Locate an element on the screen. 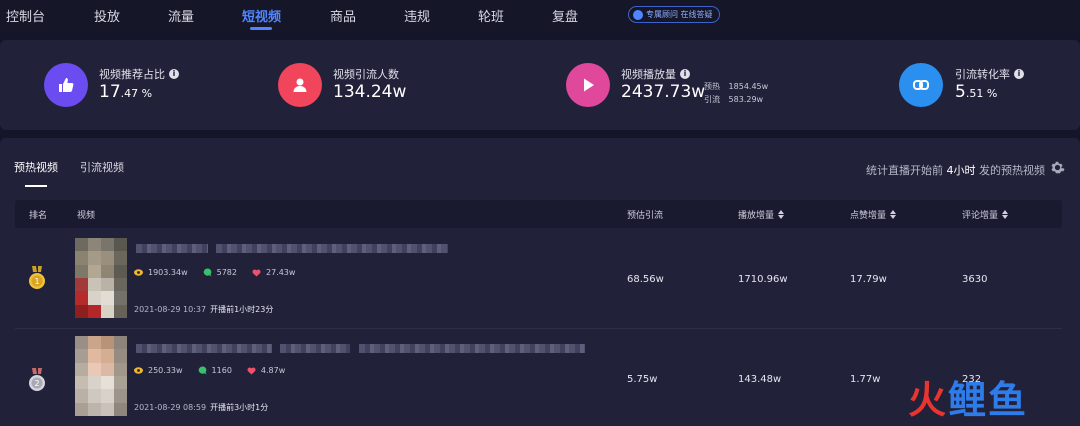  row-divider is located at coordinates (538, 328).